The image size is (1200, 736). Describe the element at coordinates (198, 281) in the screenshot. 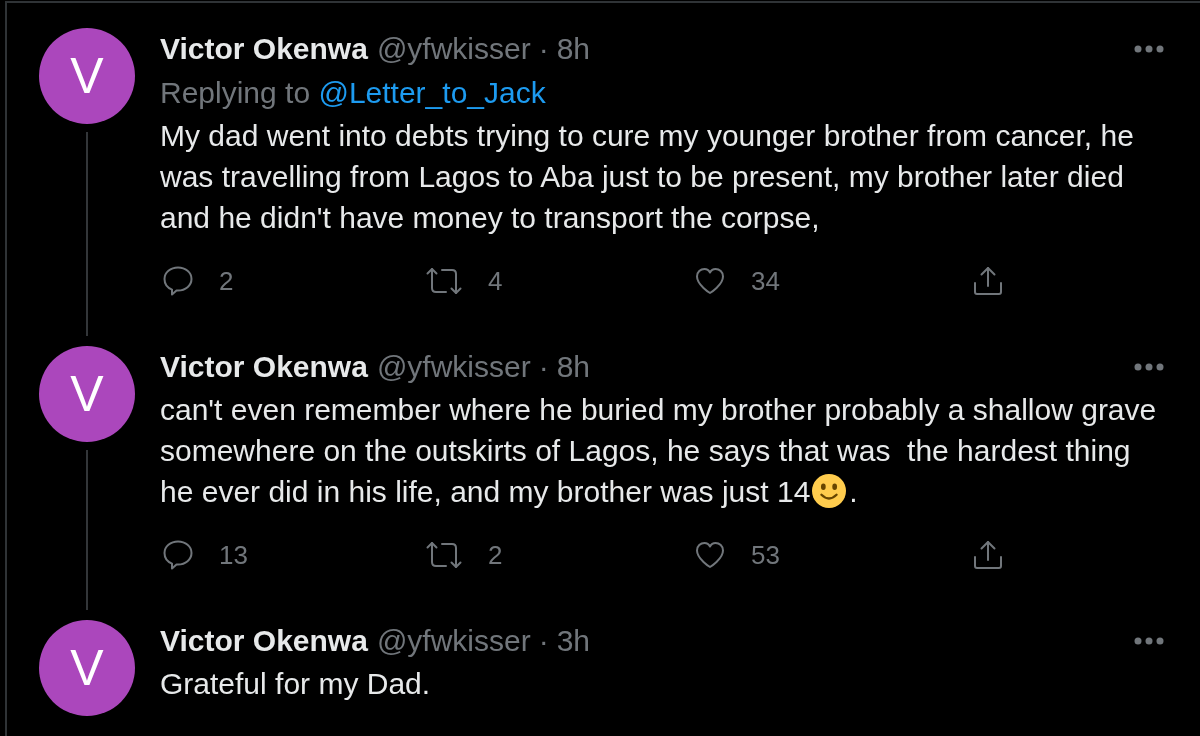

I see `reply-button: 2` at that location.